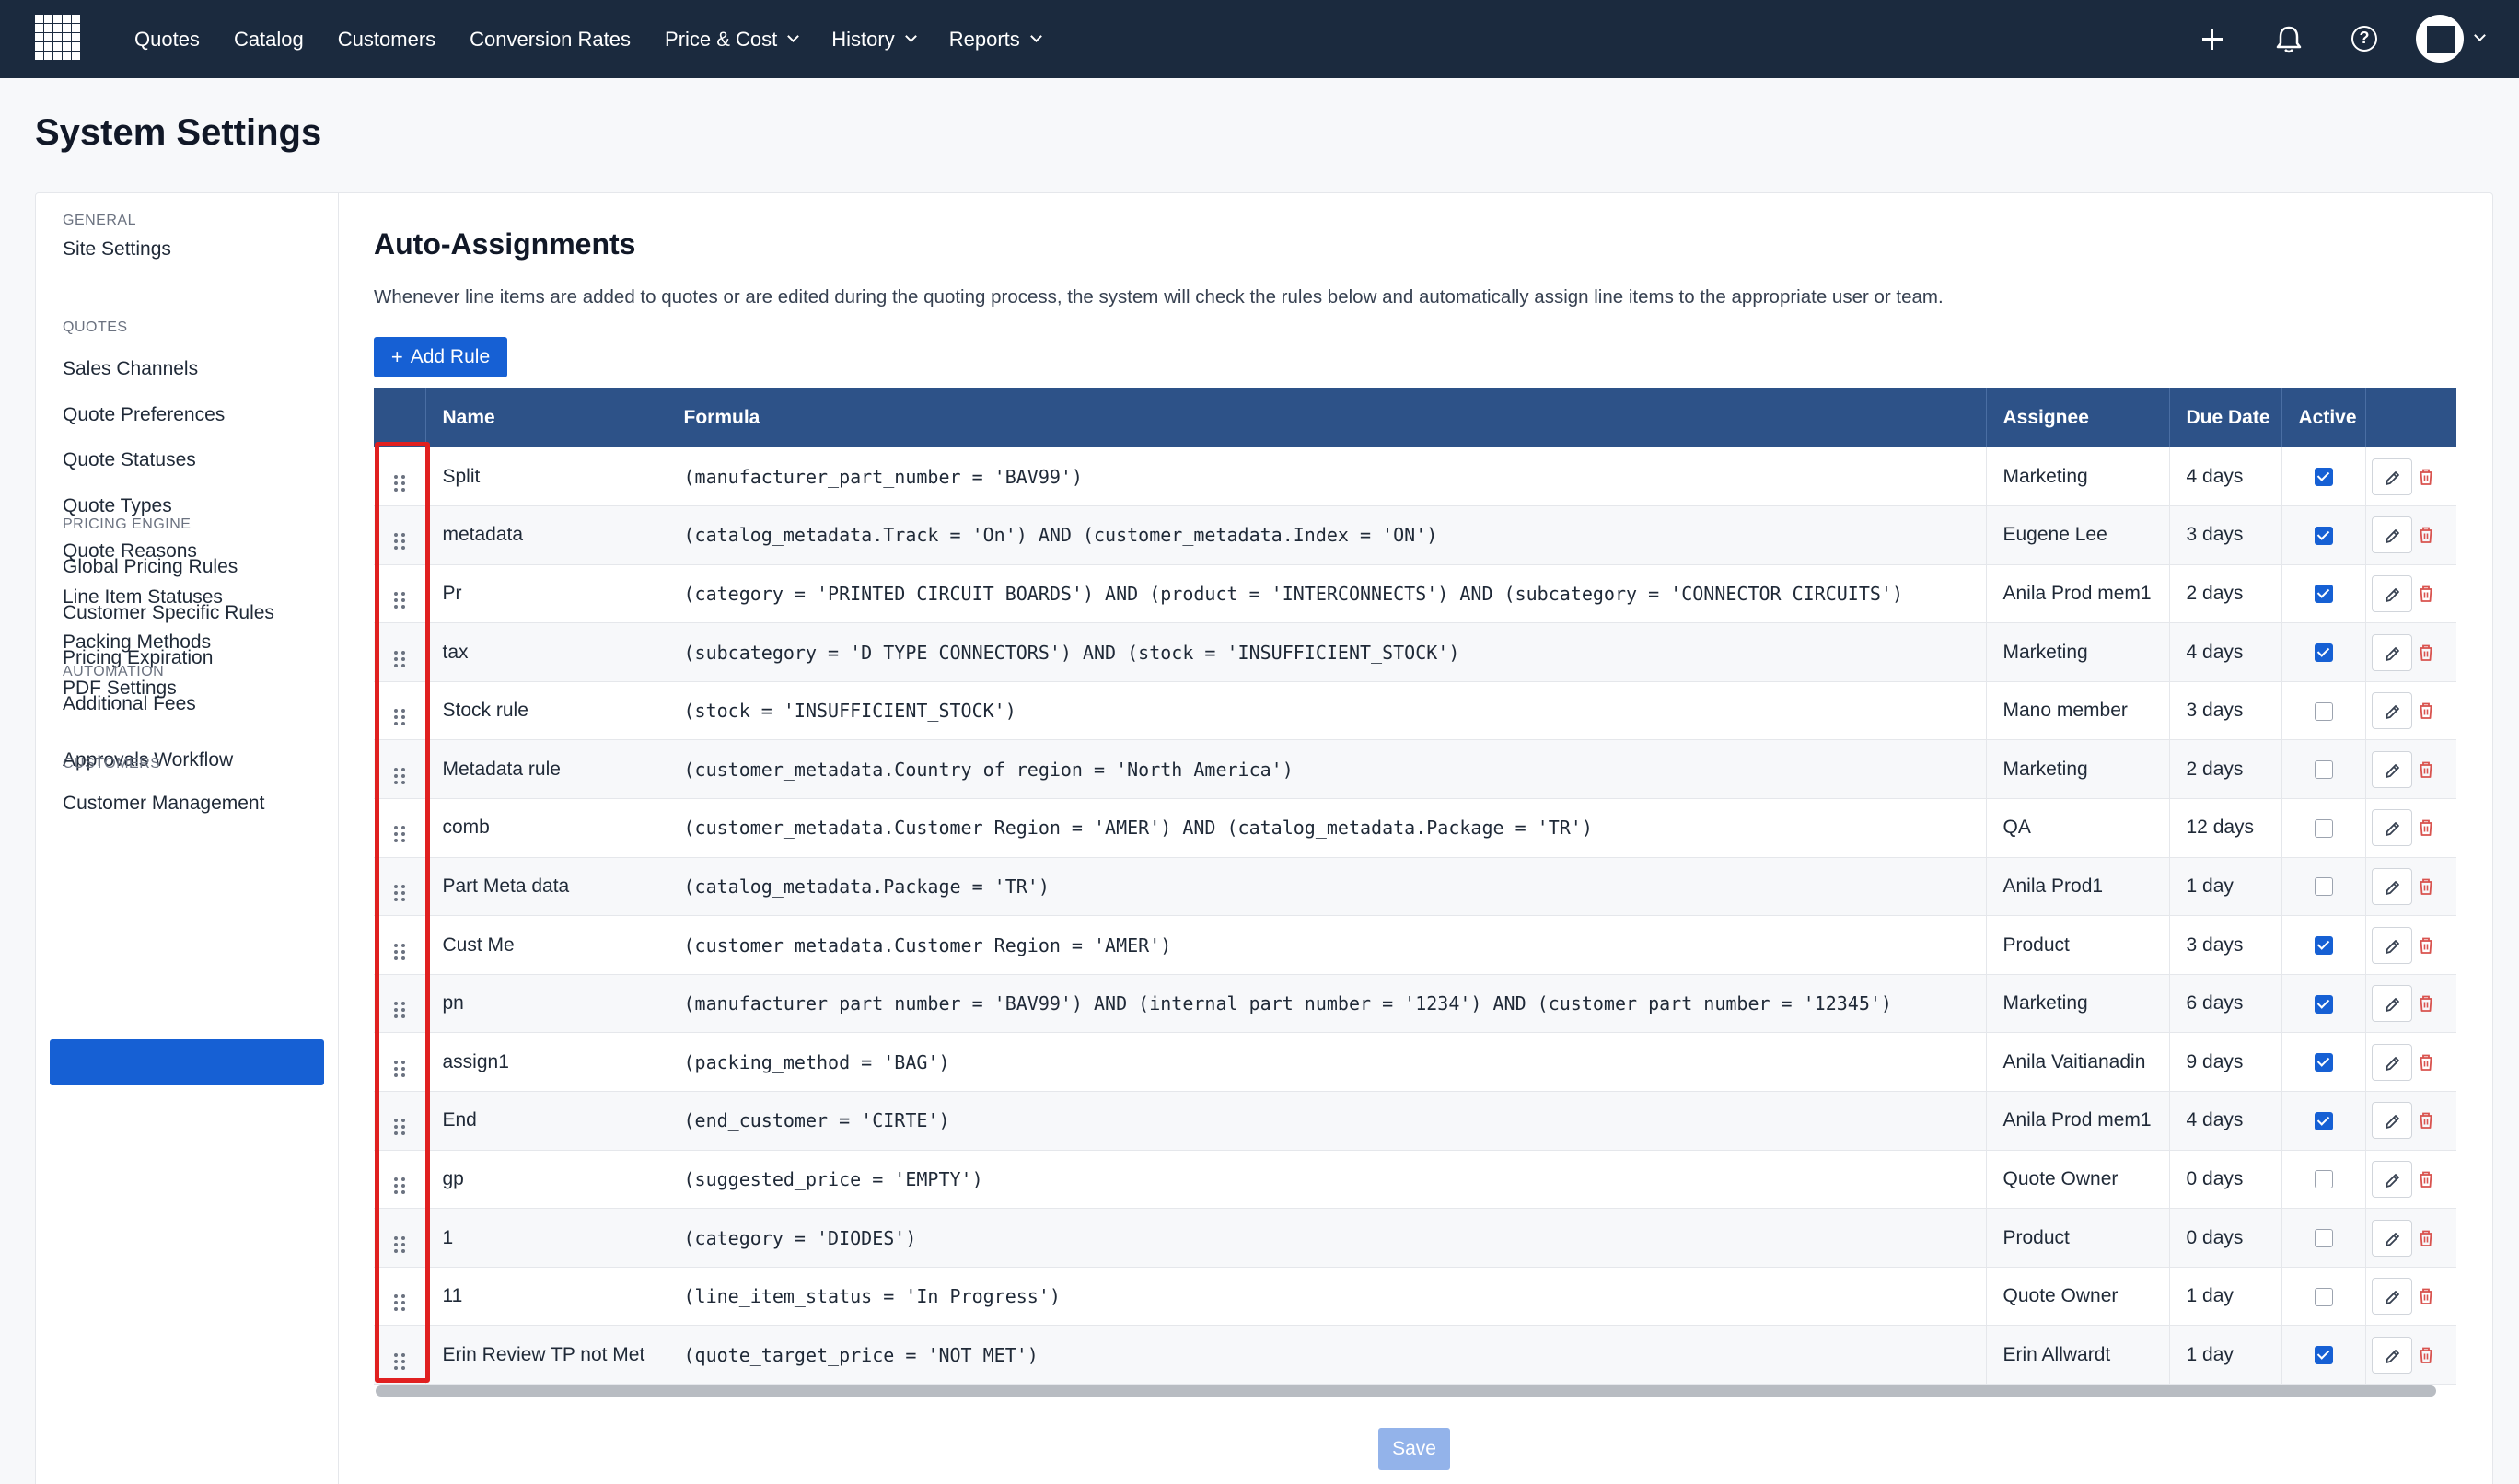 This screenshot has width=2519, height=1484. Describe the element at coordinates (129, 460) in the screenshot. I see `sidebar-item-quote-statuses: Quote Statuses` at that location.